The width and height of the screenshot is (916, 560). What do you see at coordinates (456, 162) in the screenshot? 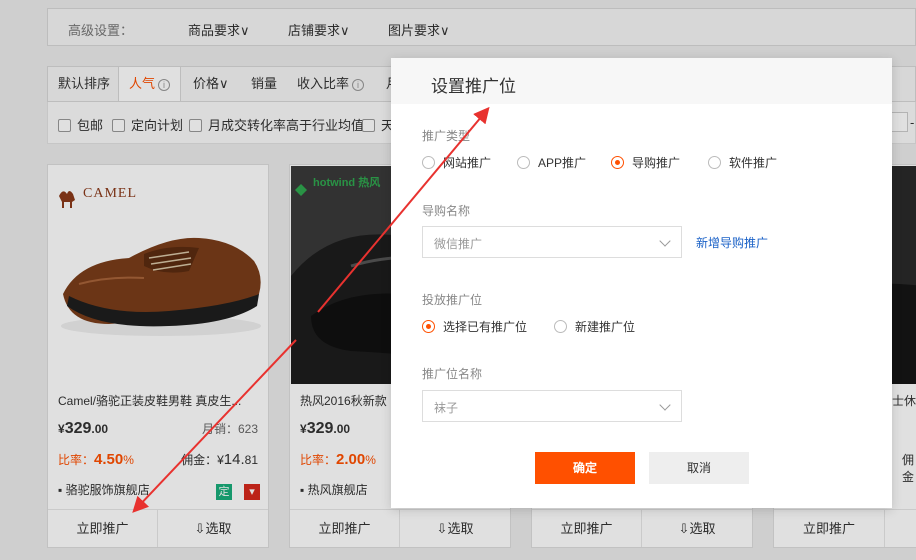
I see `radio-website-promotion: 网站推广` at bounding box center [456, 162].